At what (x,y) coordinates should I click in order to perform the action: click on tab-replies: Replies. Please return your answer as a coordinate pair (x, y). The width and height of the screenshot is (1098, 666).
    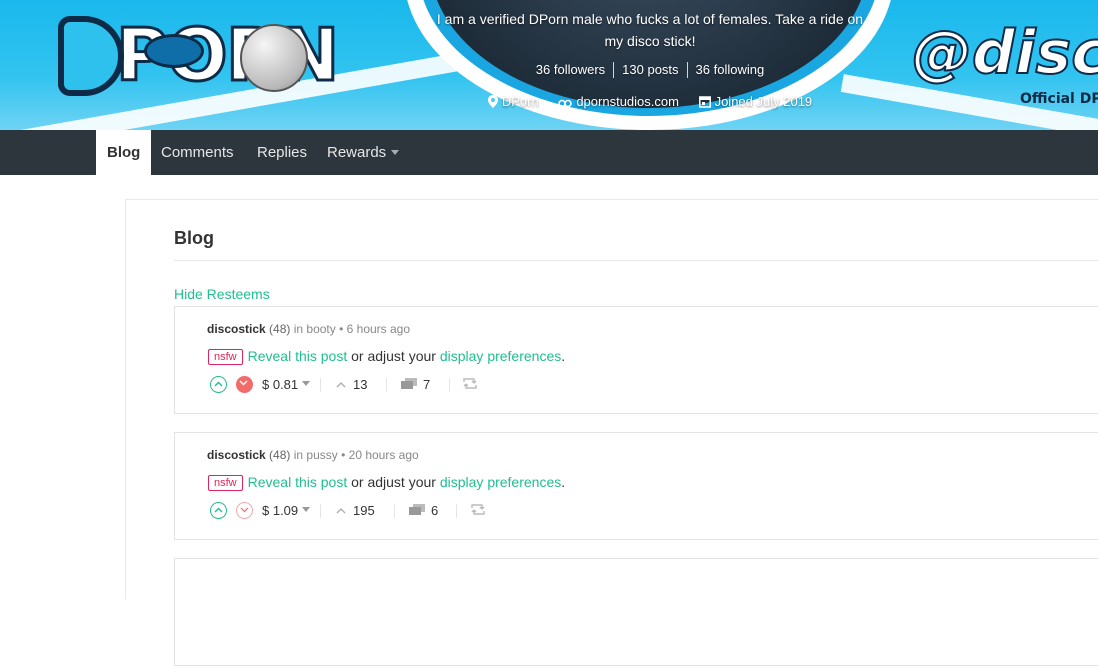
    Looking at the image, I should click on (282, 152).